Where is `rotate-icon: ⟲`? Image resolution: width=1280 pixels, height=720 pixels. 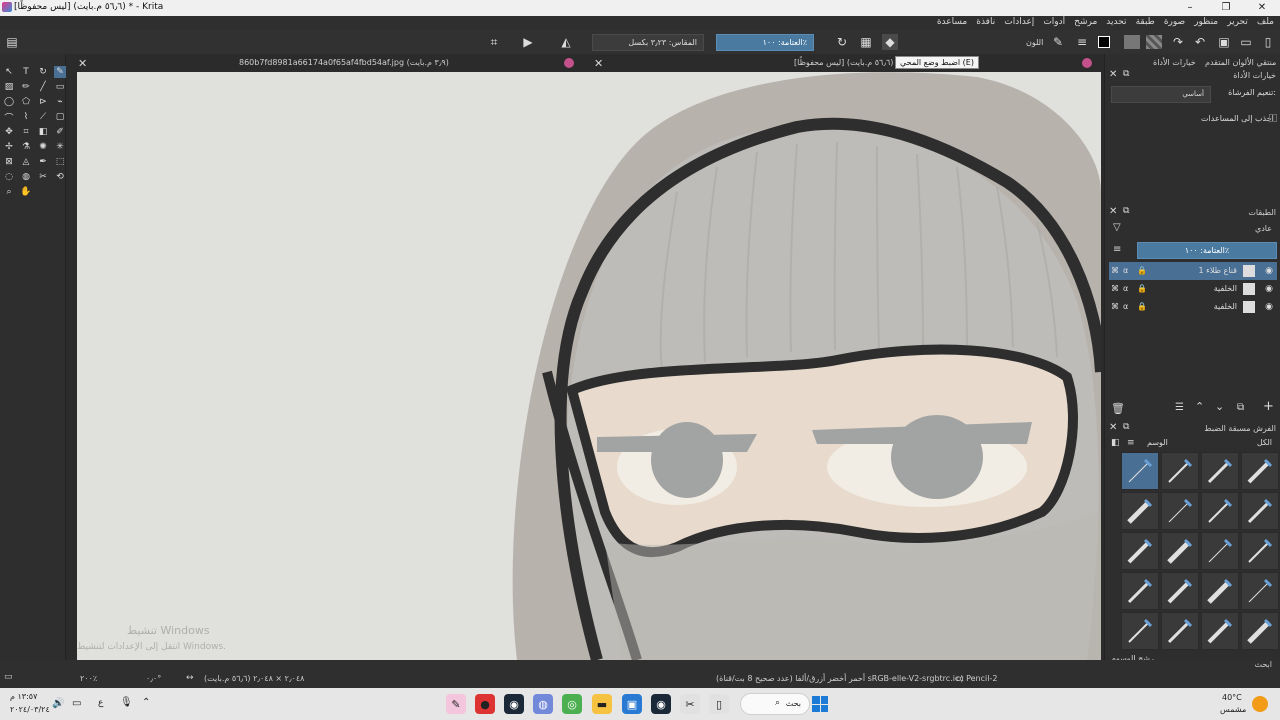
rotate-icon: ⟲ is located at coordinates (60, 177).